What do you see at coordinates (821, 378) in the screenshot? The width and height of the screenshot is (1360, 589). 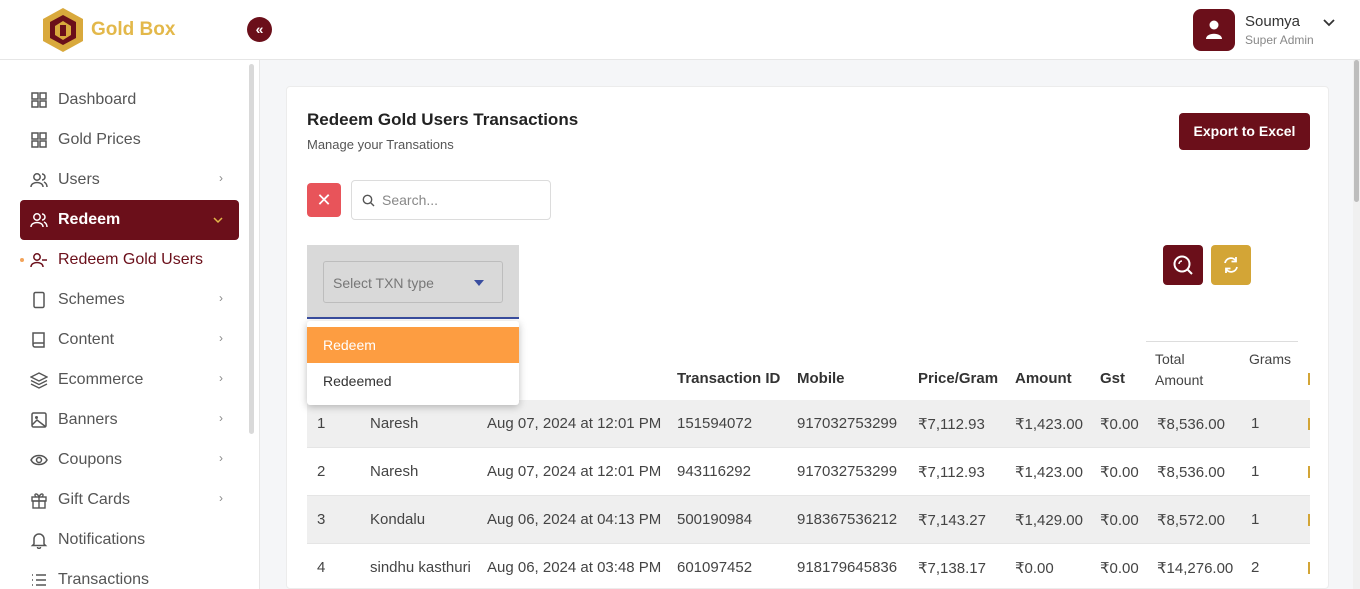 I see `col-header-mobile: Mobile` at bounding box center [821, 378].